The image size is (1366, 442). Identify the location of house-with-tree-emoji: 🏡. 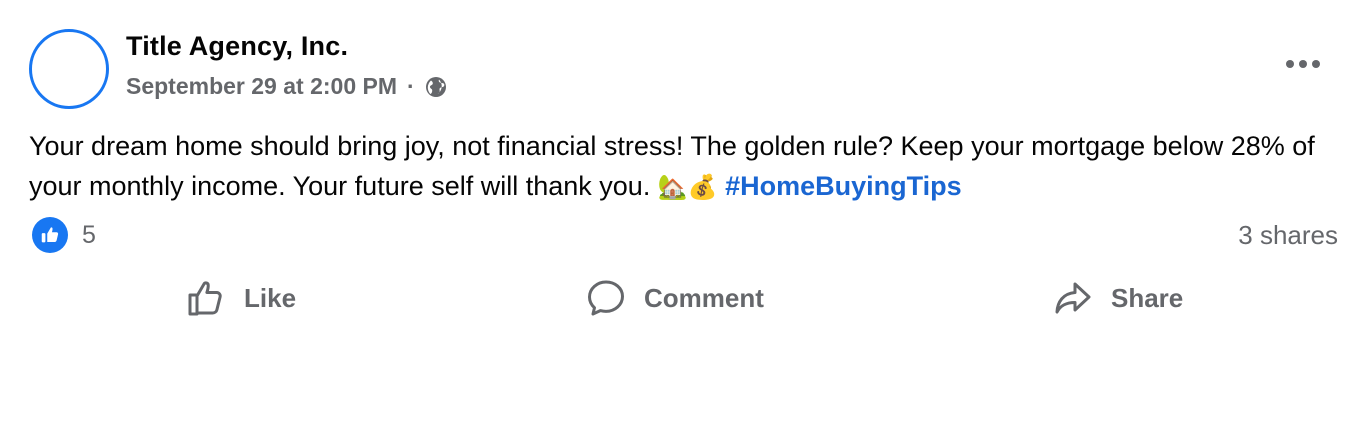
(672, 187).